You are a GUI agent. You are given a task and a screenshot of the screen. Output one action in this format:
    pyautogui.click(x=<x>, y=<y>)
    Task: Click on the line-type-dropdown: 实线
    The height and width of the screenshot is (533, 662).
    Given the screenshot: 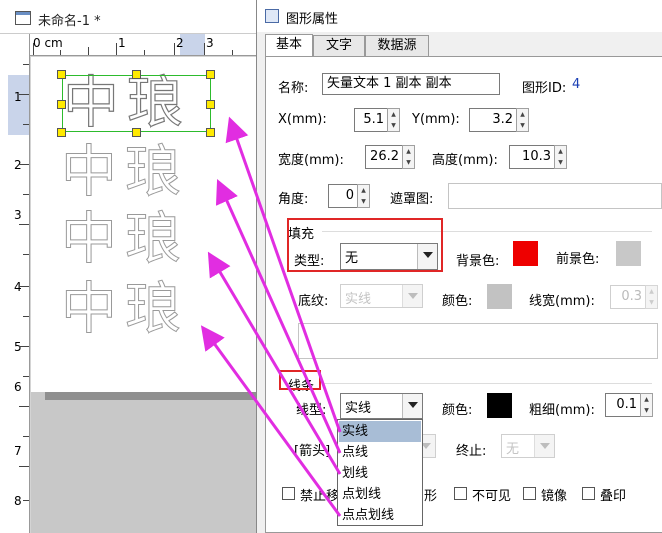 What is the action you would take?
    pyautogui.click(x=381, y=406)
    